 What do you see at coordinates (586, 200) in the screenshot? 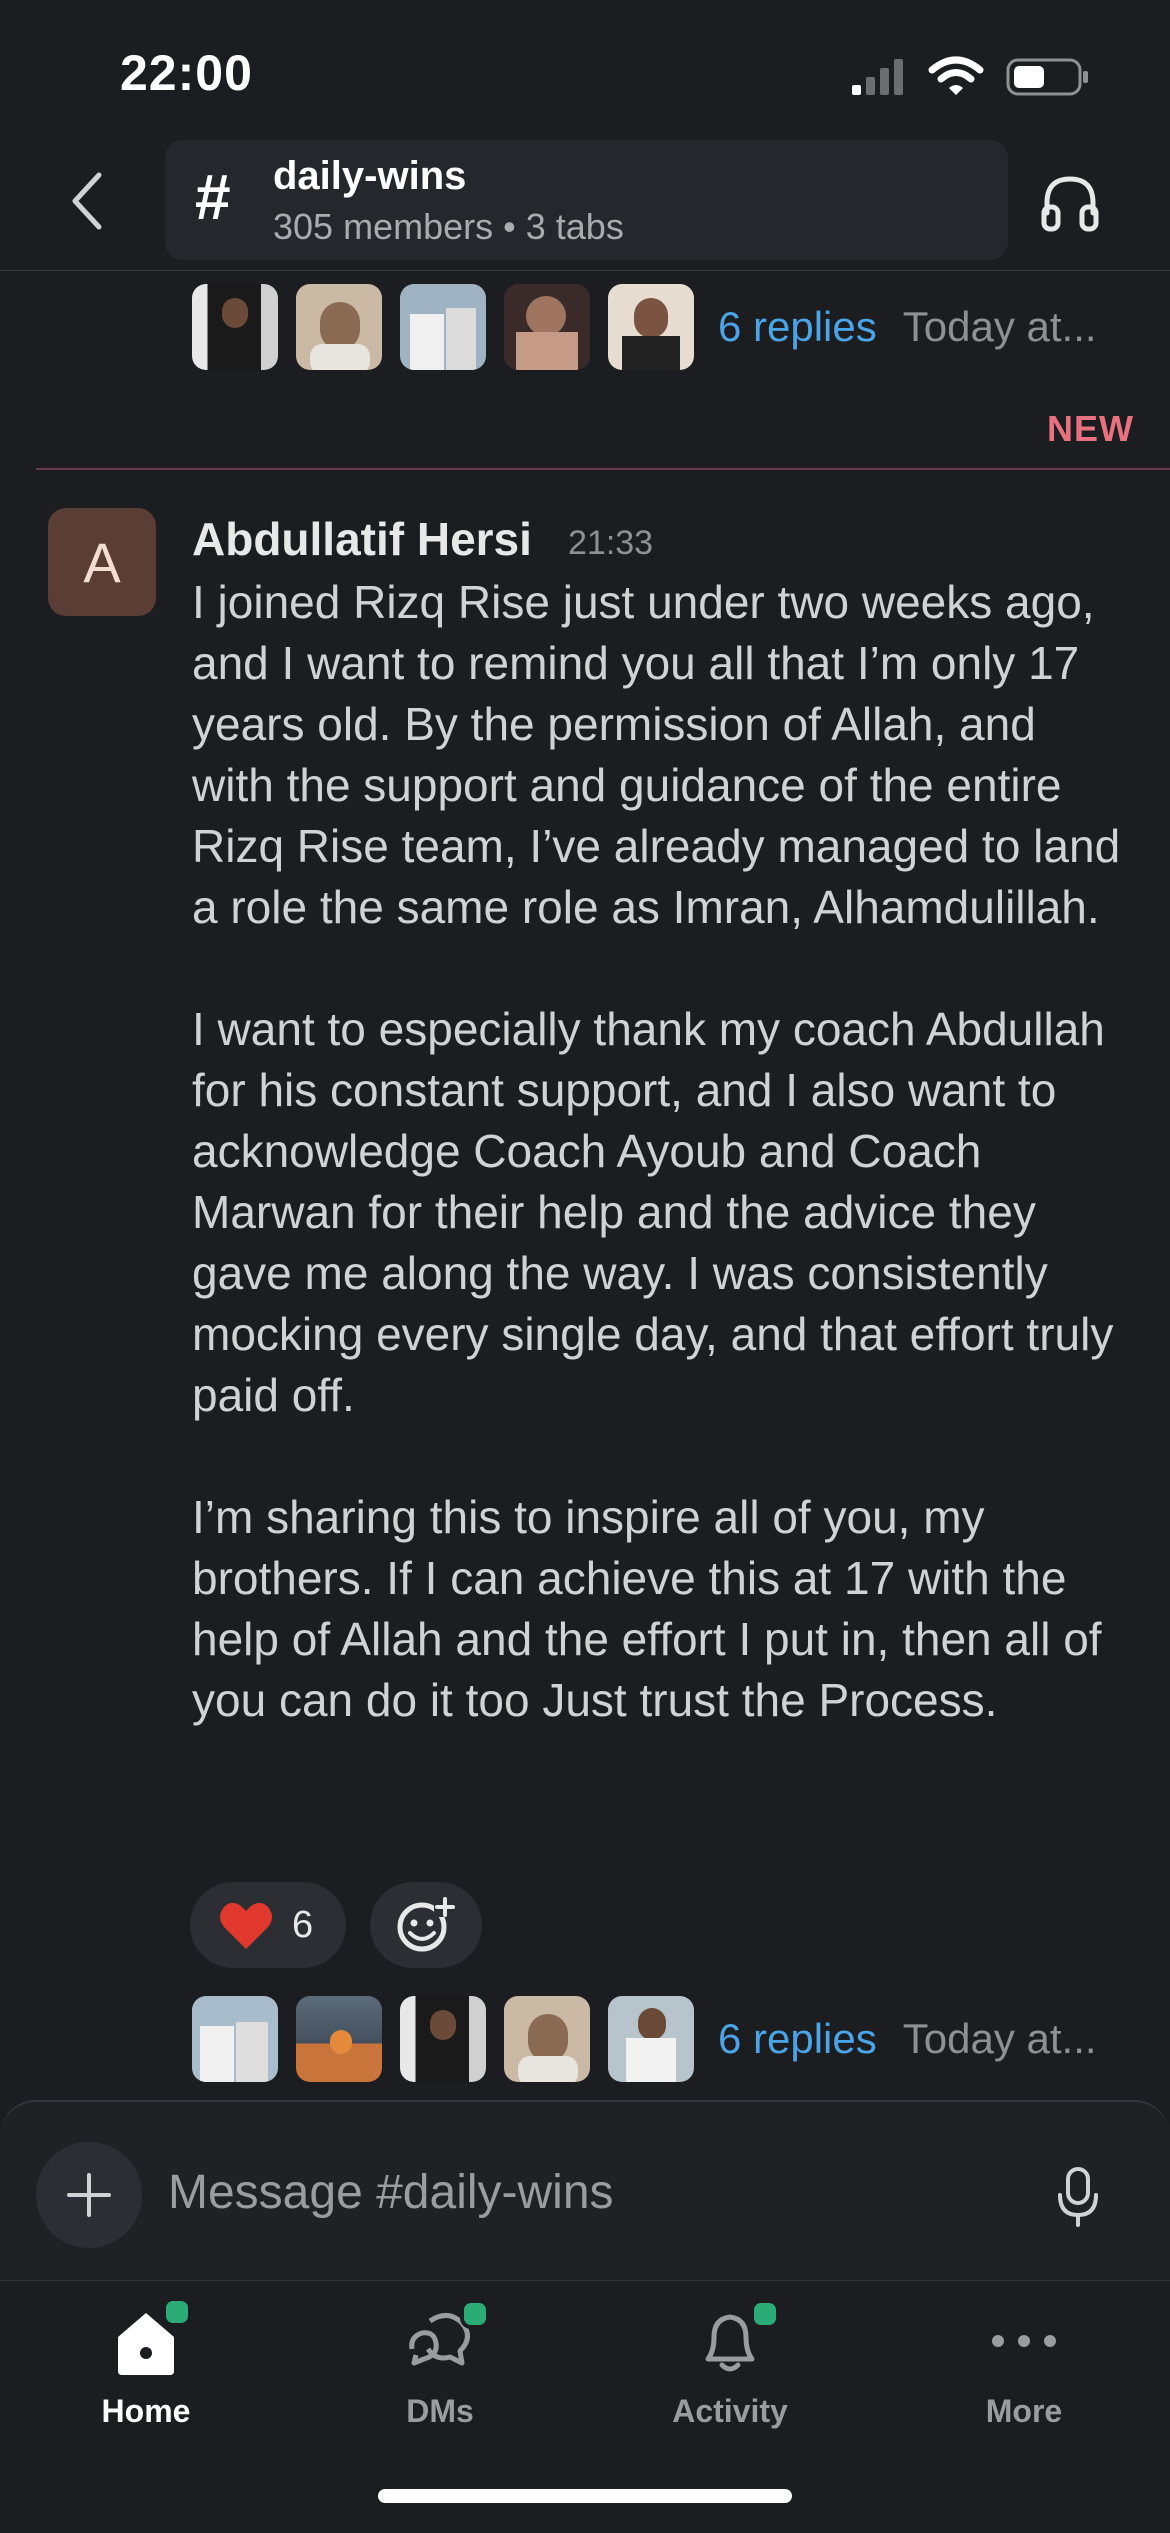
I see `channel-info-button: # daily-wins 305 members • 3 tabs` at bounding box center [586, 200].